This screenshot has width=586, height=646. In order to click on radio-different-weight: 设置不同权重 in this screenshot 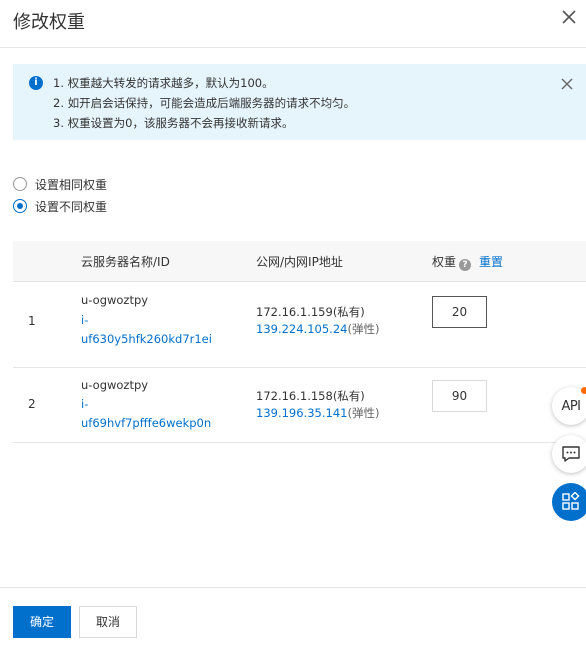, I will do `click(60, 206)`.